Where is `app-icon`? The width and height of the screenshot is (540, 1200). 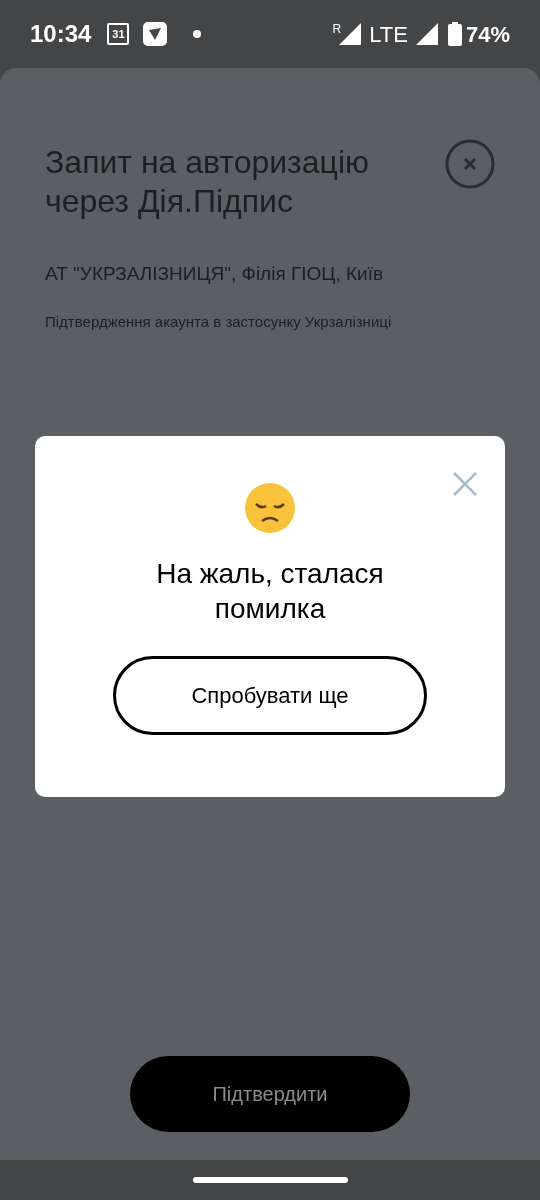
app-icon is located at coordinates (155, 34).